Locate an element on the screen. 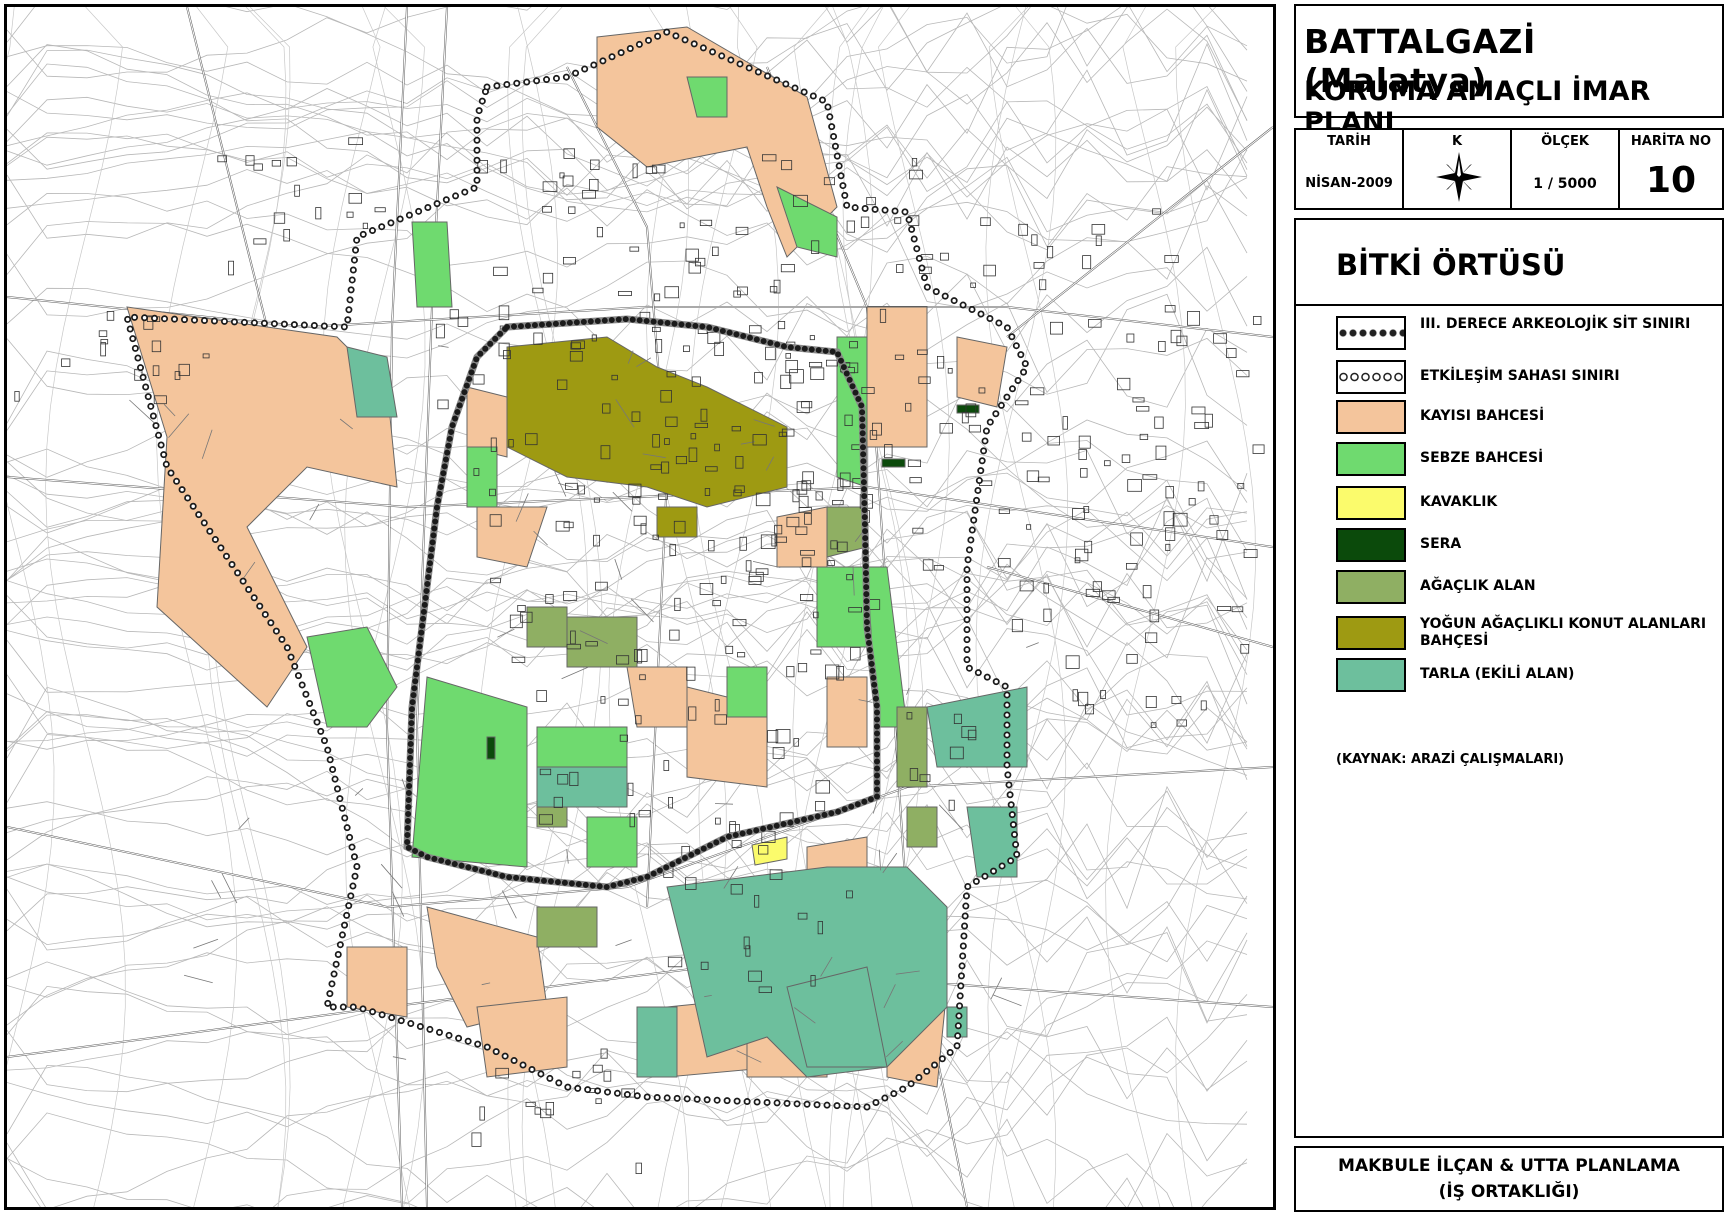 The height and width of the screenshot is (1219, 1728). legend-title: BİTKİ ÖRTÜSÜ is located at coordinates (1451, 265).